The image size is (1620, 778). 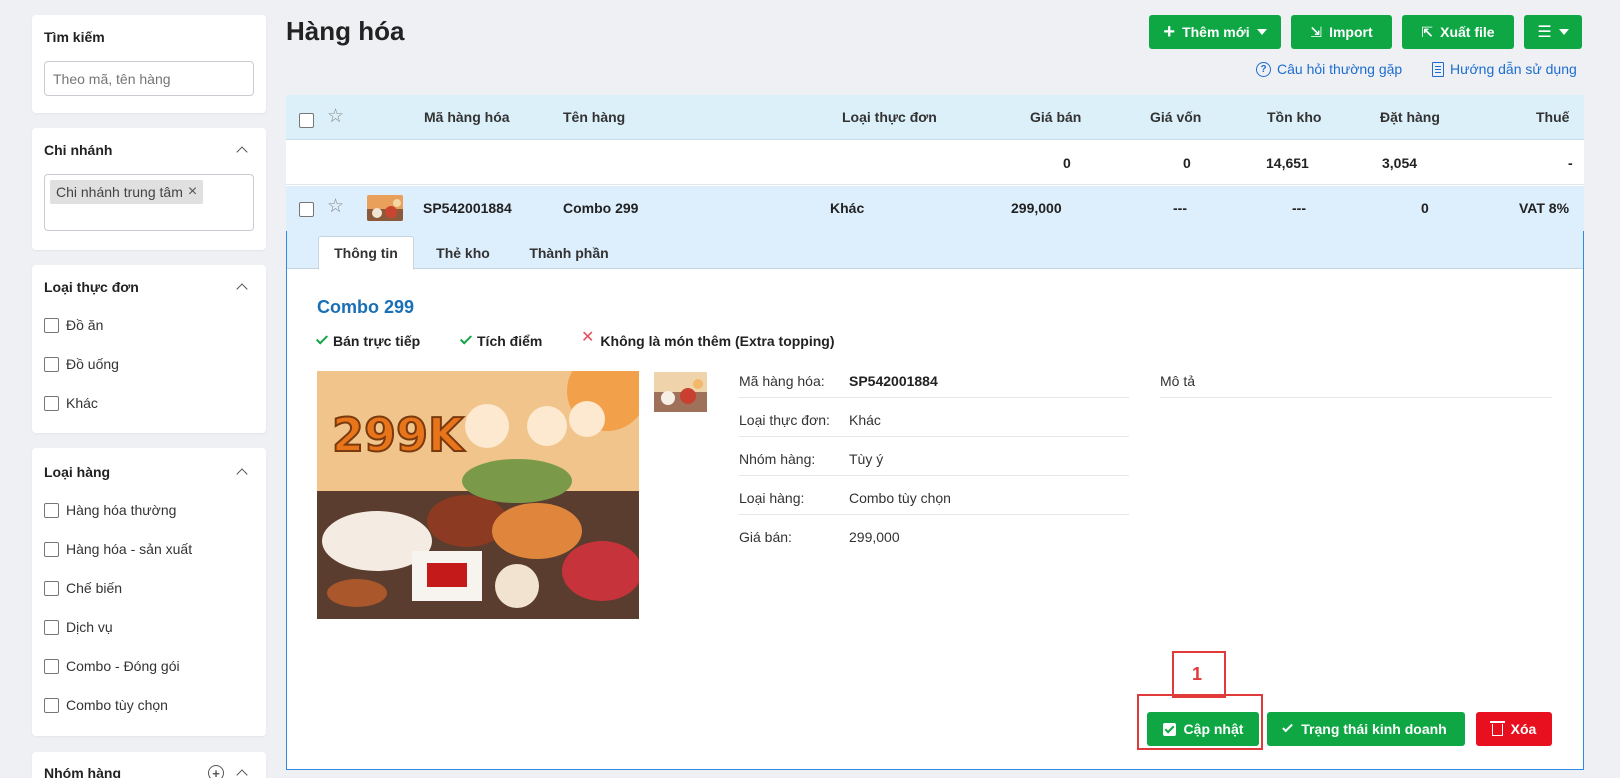 What do you see at coordinates (1366, 729) in the screenshot?
I see `business-status-button: Trạng thái kinh doanh` at bounding box center [1366, 729].